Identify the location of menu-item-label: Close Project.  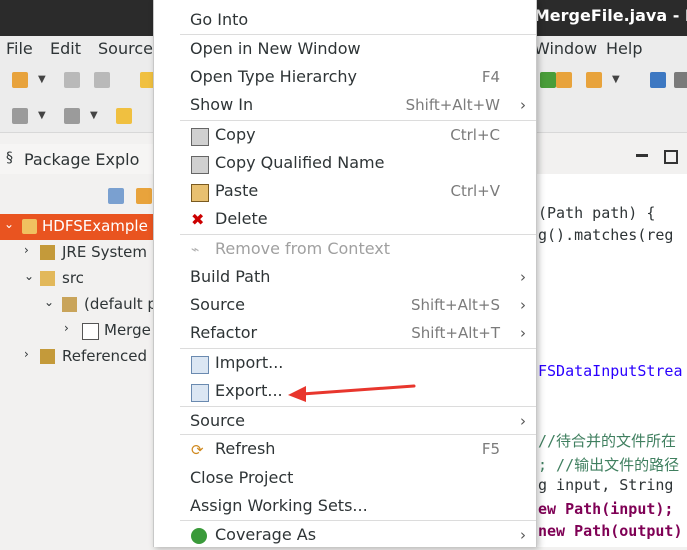
(242, 477).